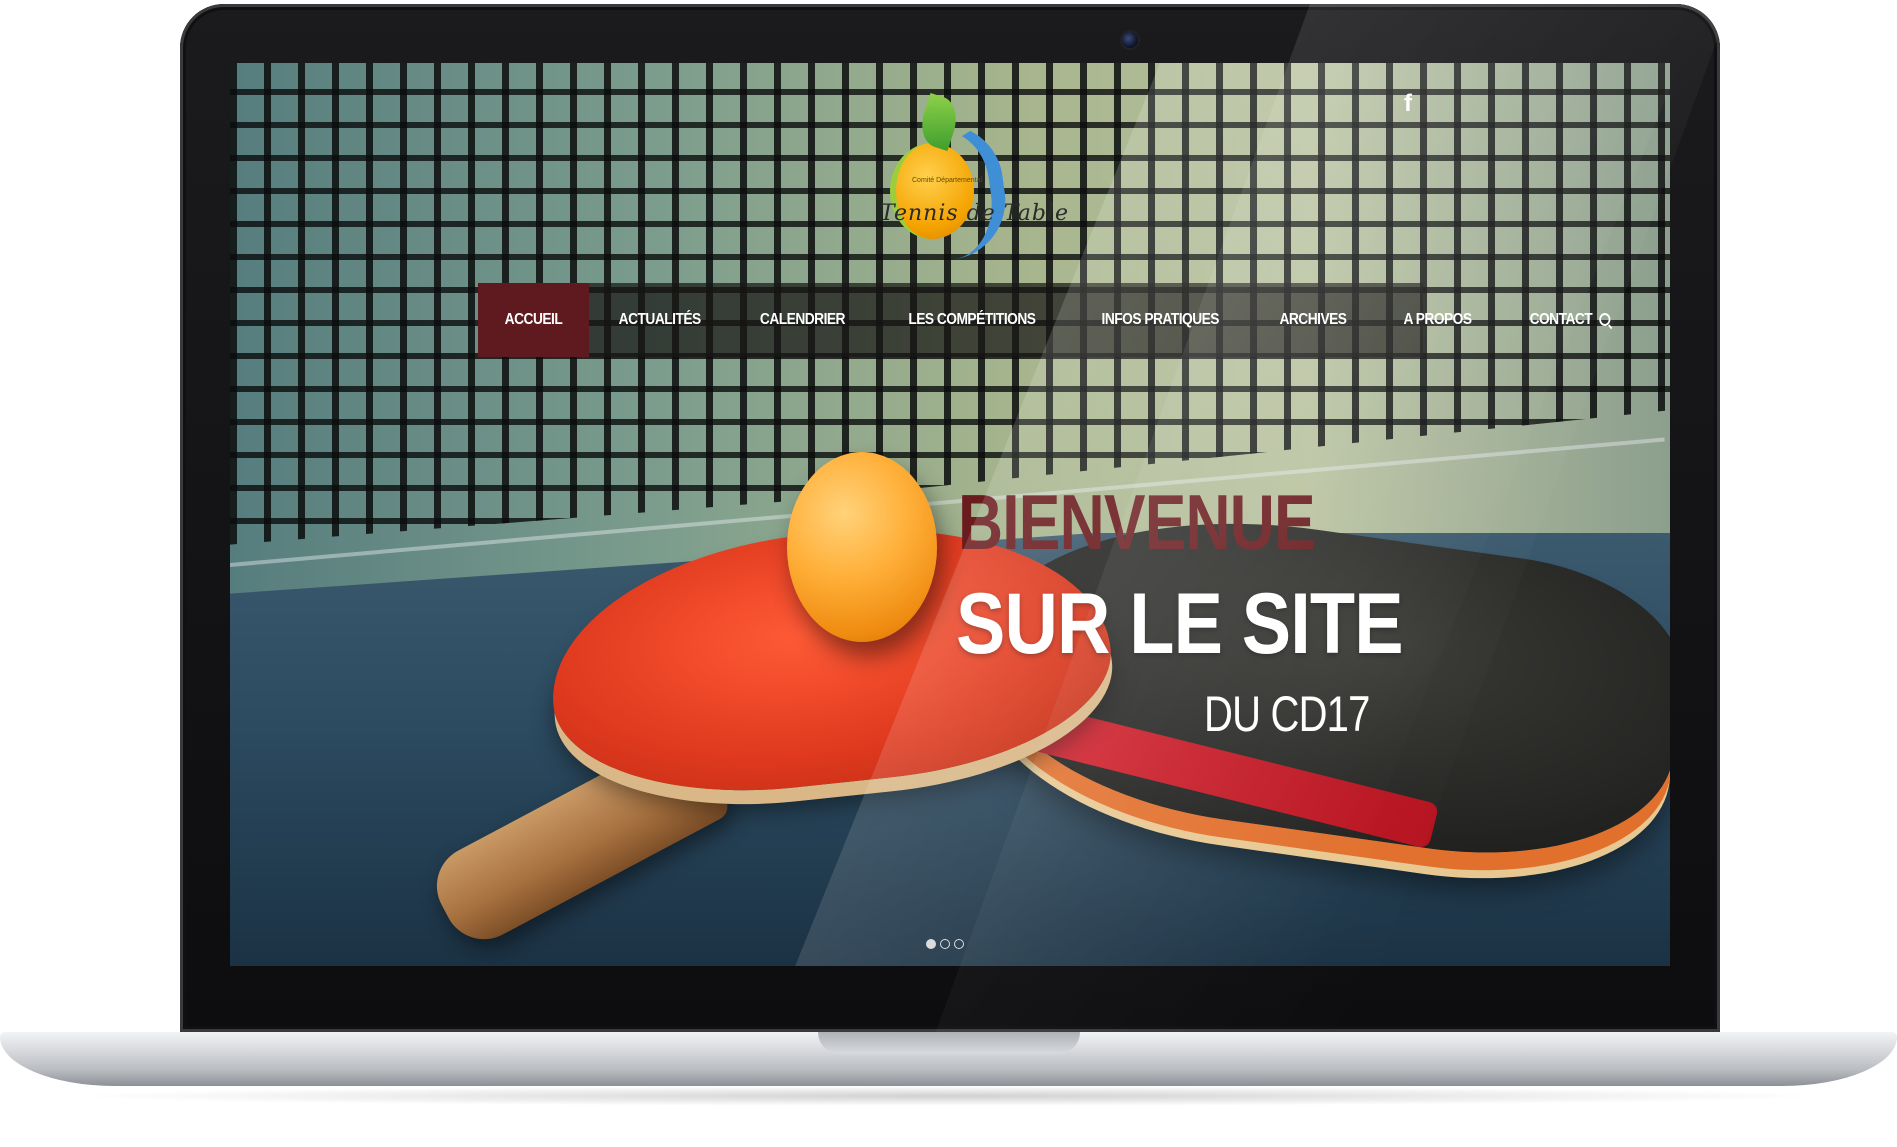  I want to click on slider-dots, so click(945, 944).